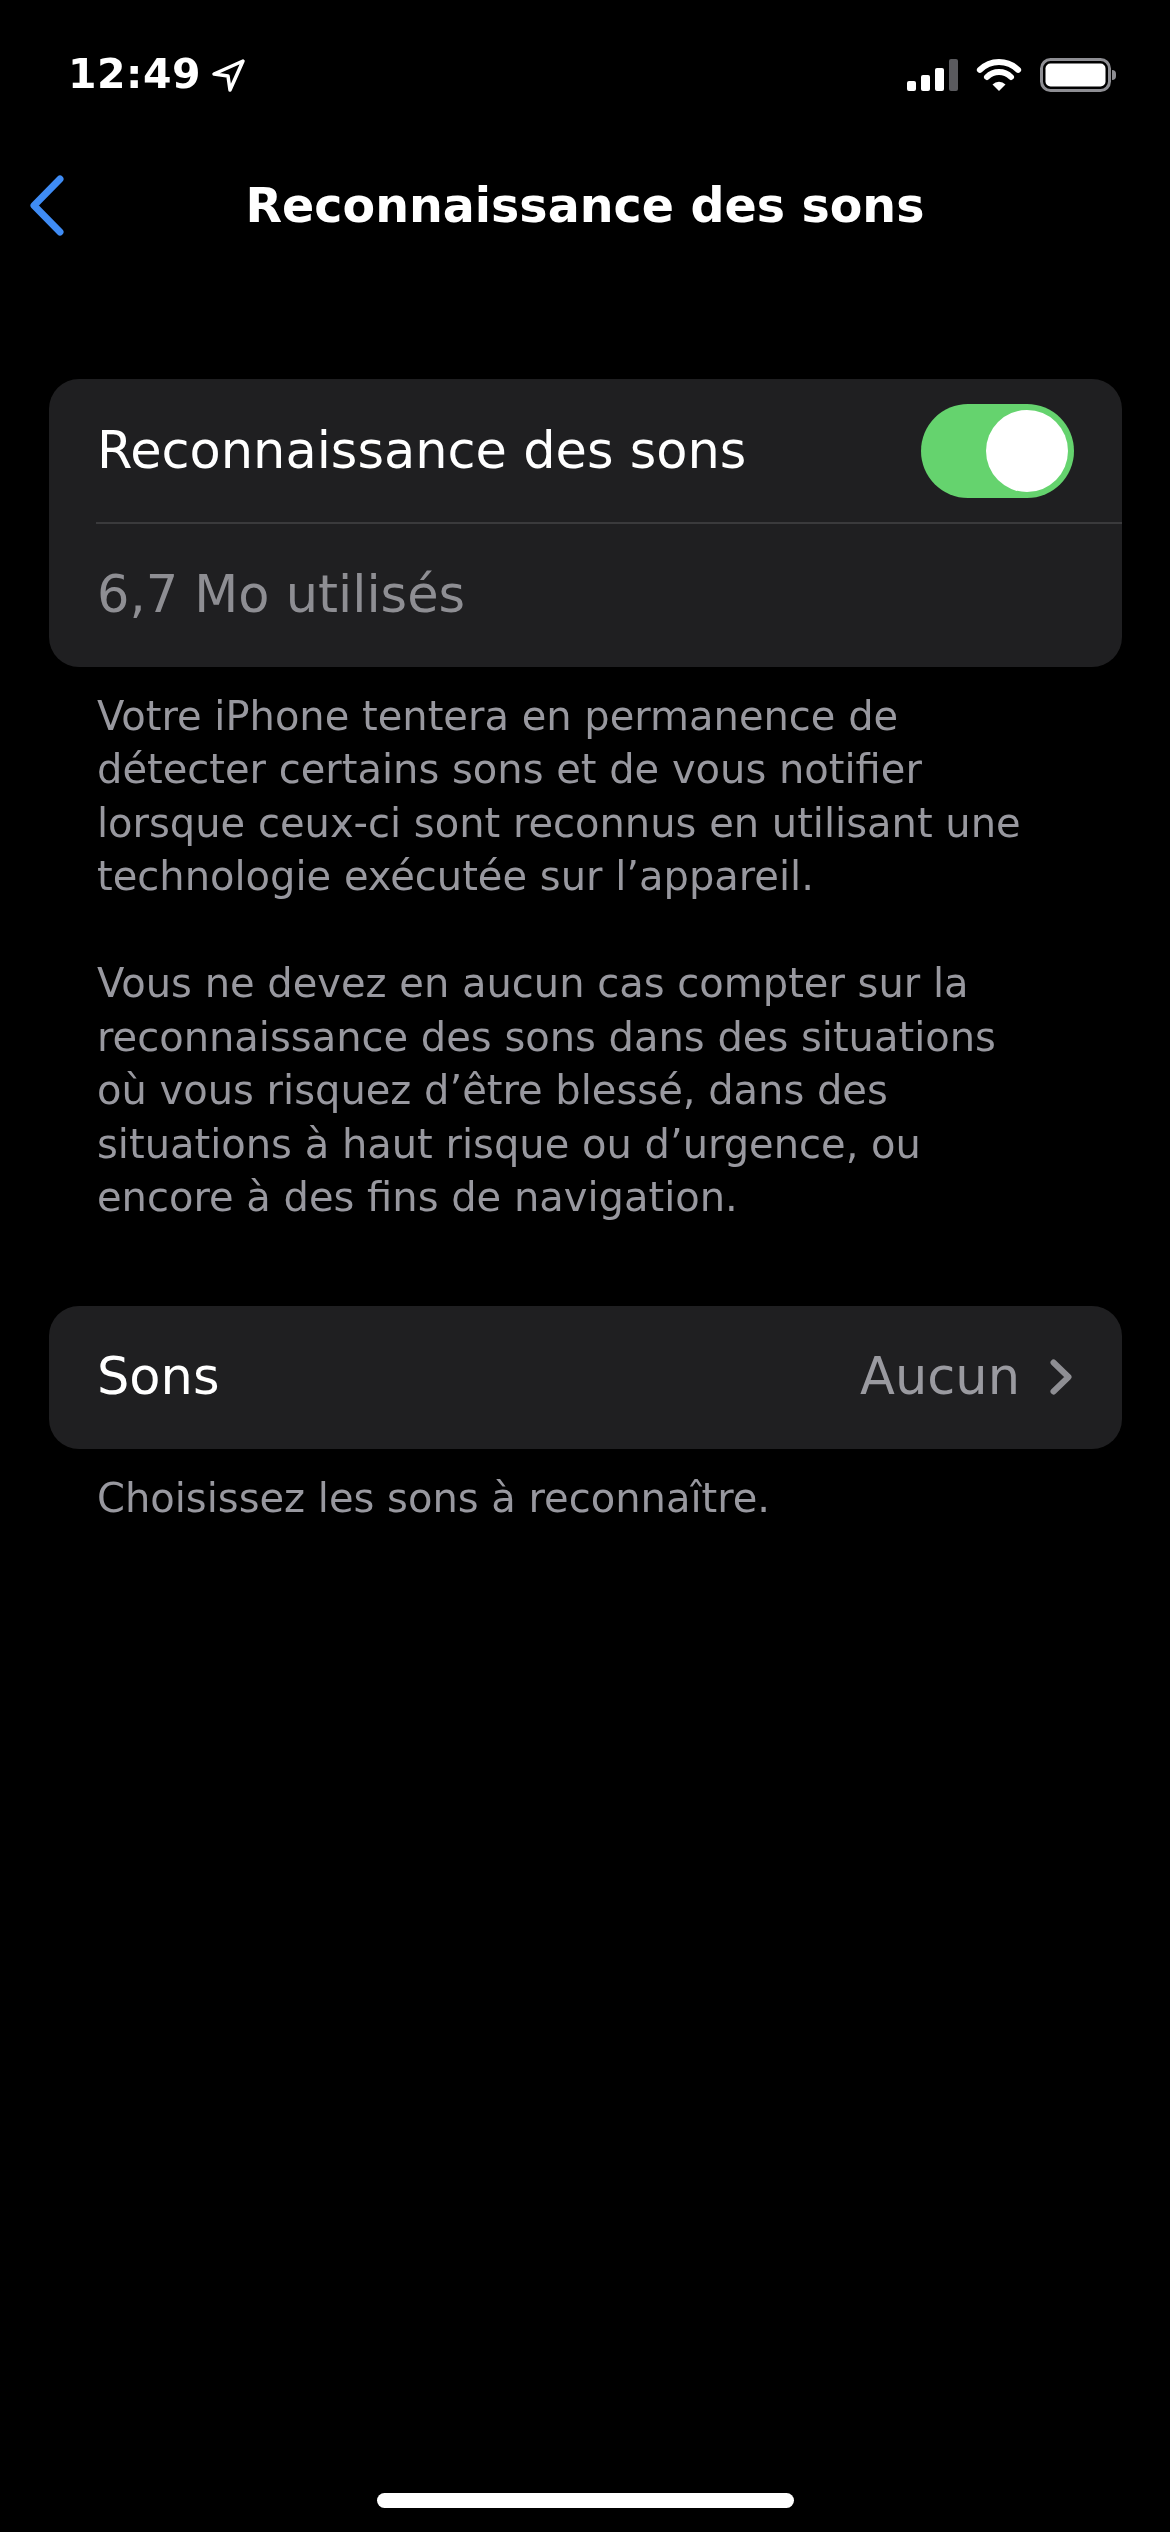 The height and width of the screenshot is (2532, 1170). I want to click on row-value: Aucun, so click(940, 1377).